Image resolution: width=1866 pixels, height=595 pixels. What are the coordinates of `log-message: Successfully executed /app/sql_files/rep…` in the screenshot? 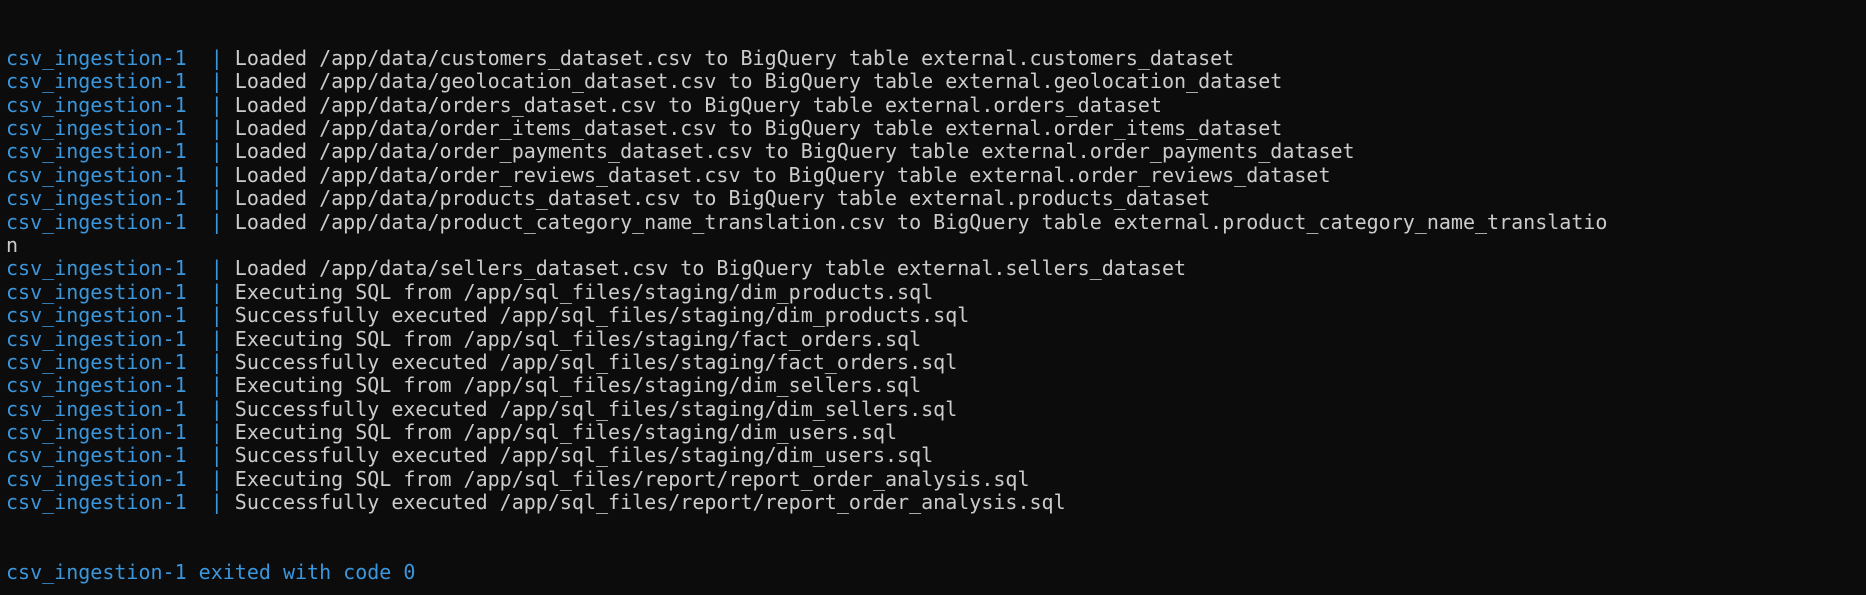 It's located at (650, 502).